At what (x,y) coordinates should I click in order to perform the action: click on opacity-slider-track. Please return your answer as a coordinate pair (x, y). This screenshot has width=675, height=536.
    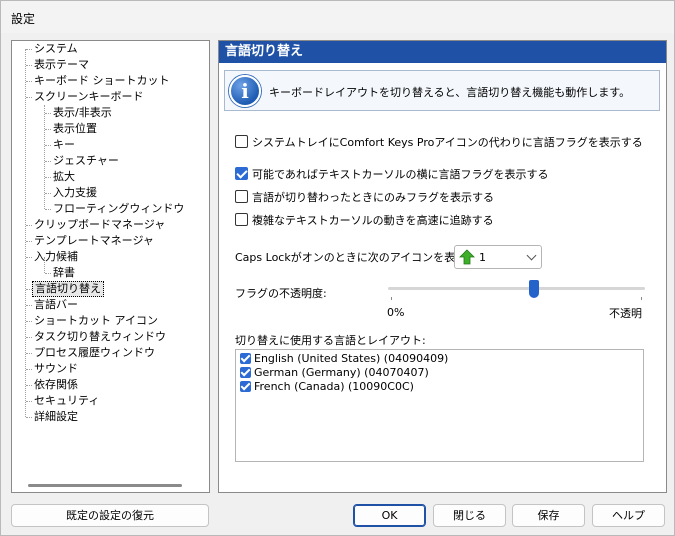
    Looking at the image, I should click on (516, 288).